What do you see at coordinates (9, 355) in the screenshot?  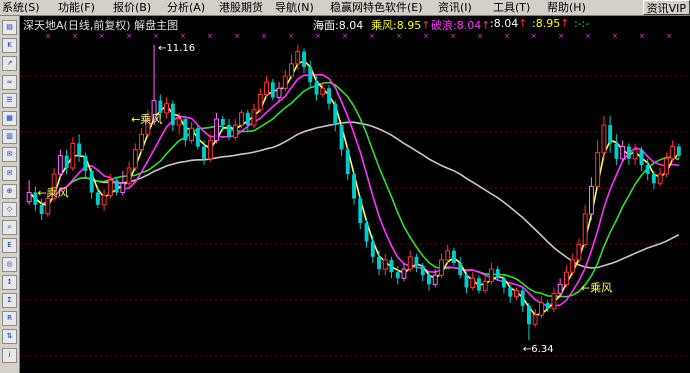 I see `info-icon: i` at bounding box center [9, 355].